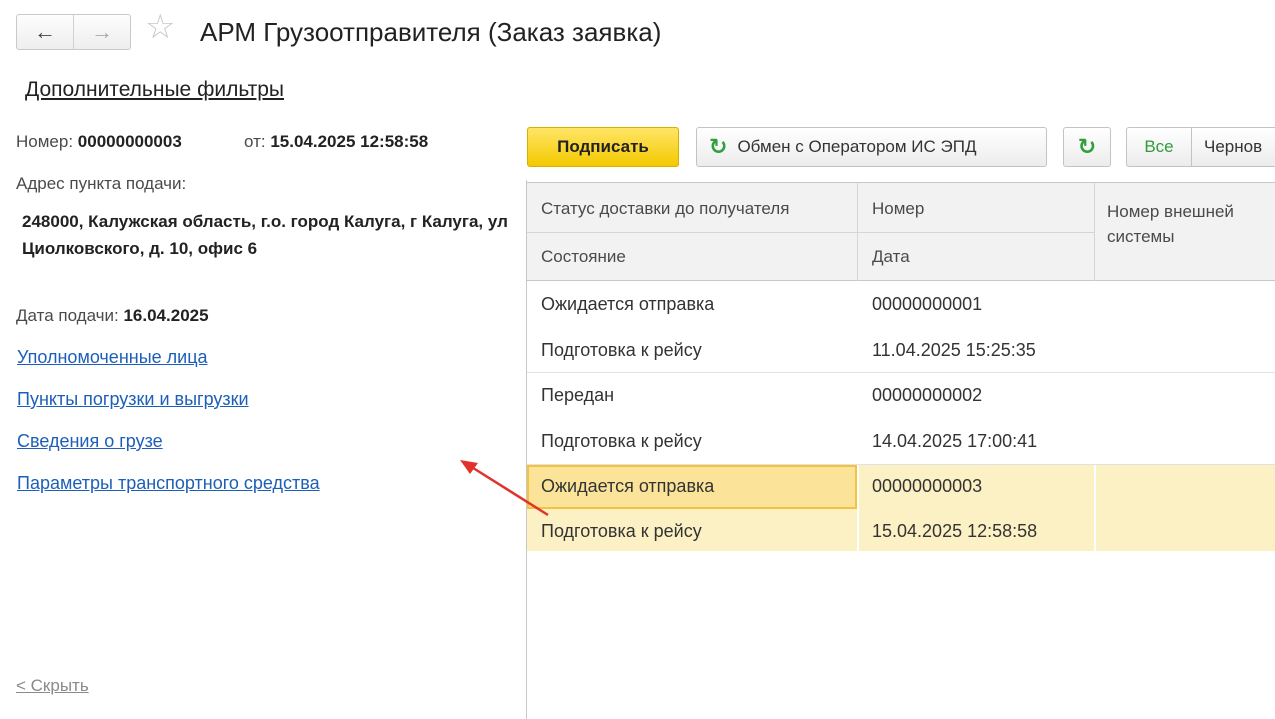 The height and width of the screenshot is (719, 1275). What do you see at coordinates (129, 141) in the screenshot?
I see `number-value: 00000000003` at bounding box center [129, 141].